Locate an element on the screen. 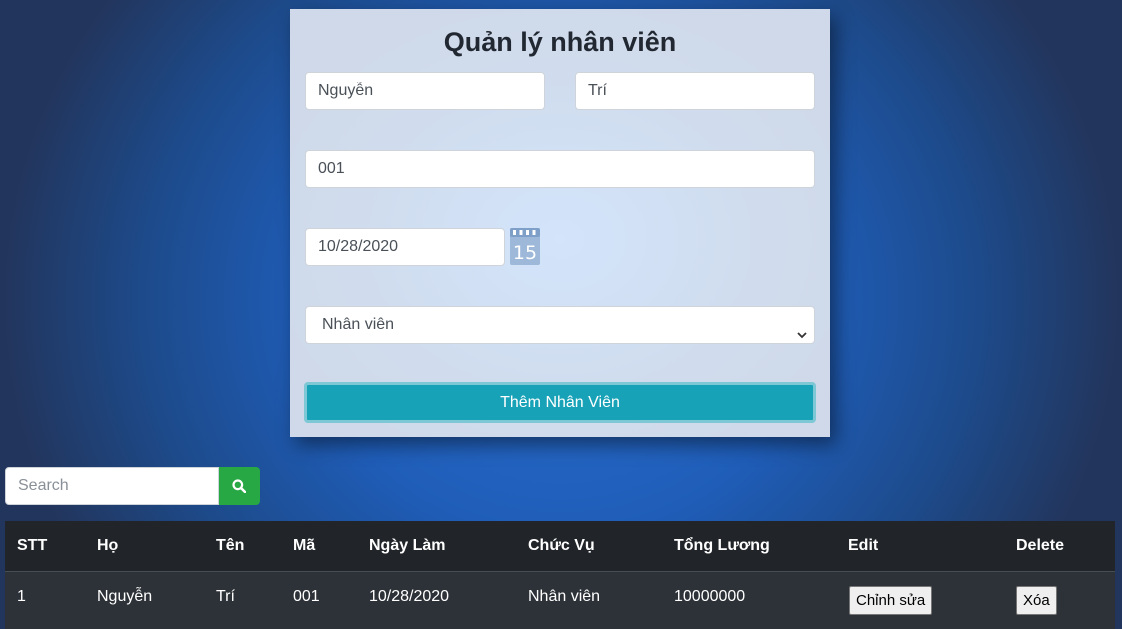 This screenshot has height=629, width=1122. cell-ngay-lam: 10/28/2020 is located at coordinates (409, 596).